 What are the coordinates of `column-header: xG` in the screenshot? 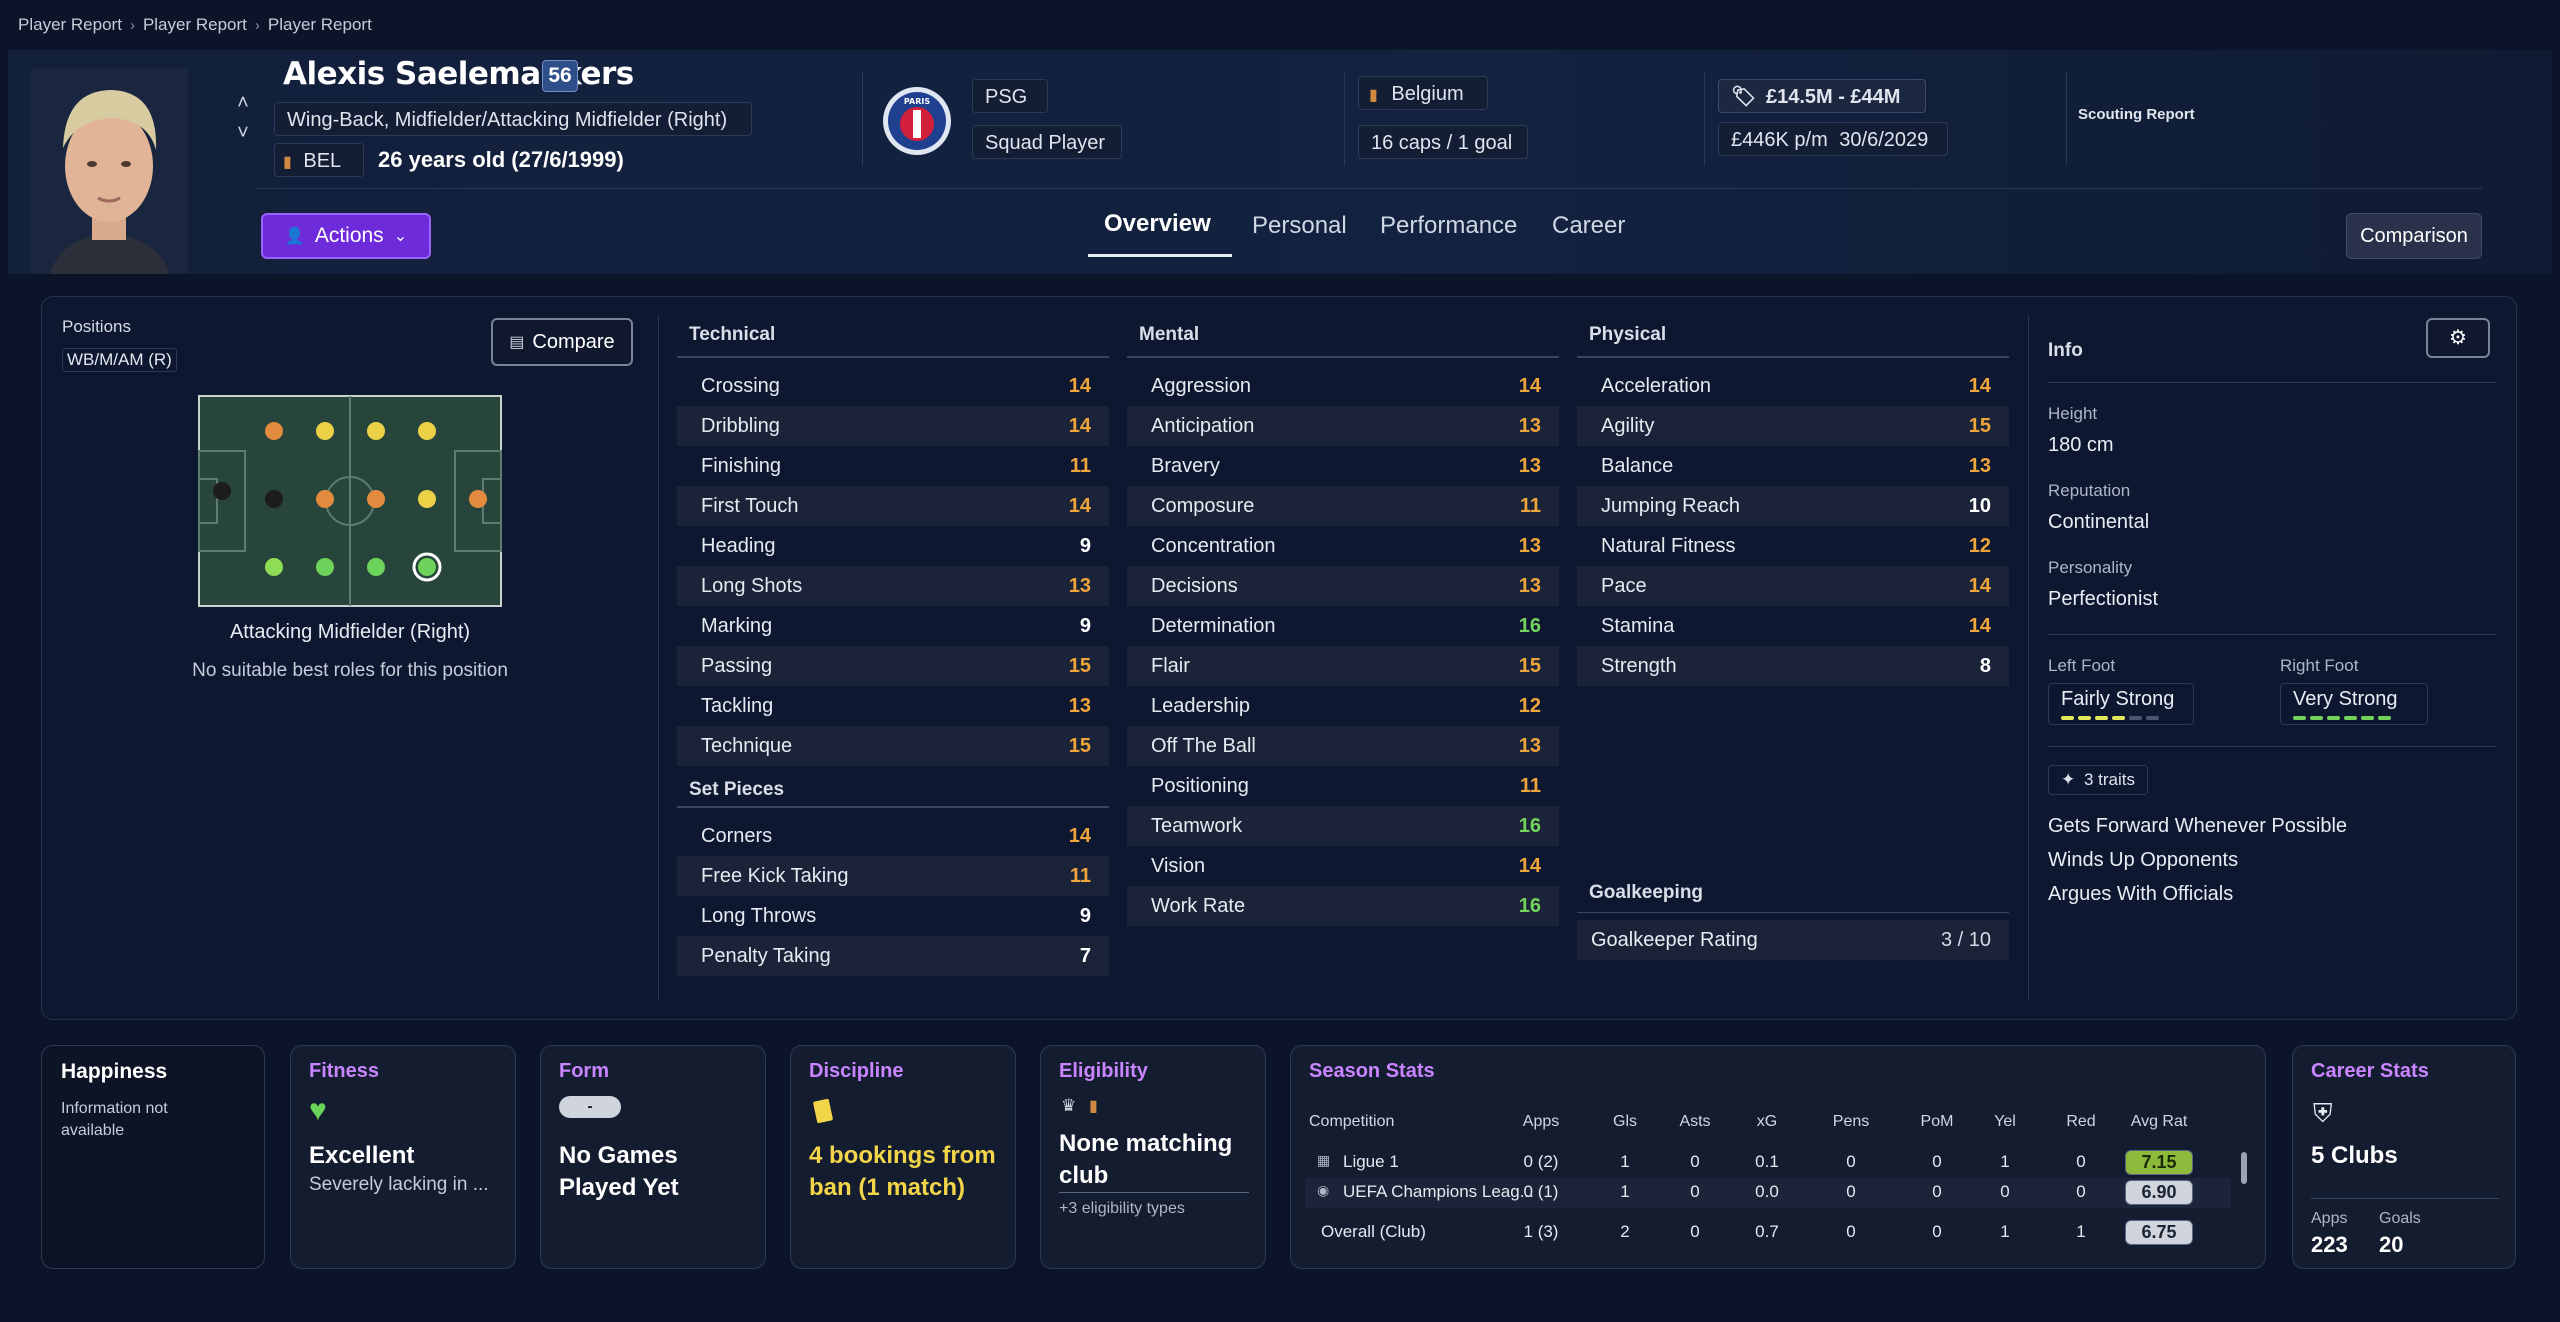 It's located at (1767, 1122).